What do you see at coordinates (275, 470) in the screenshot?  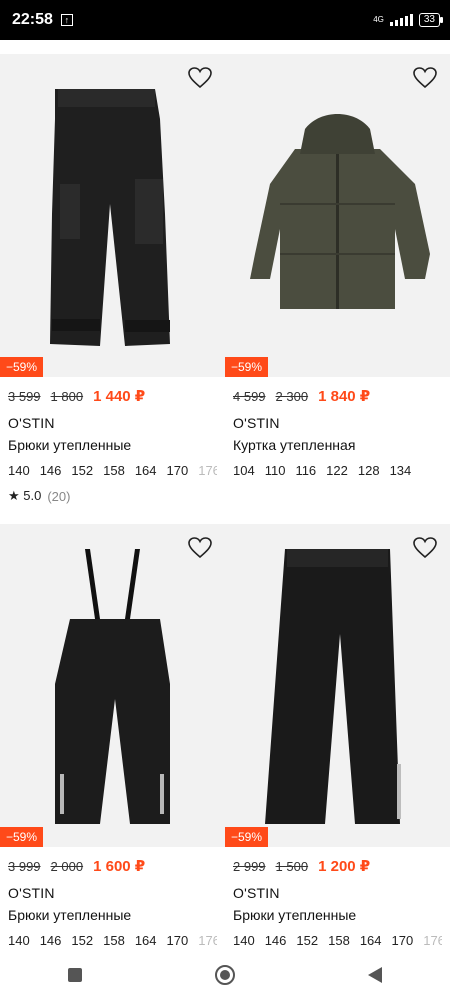 I see `size-item: 110` at bounding box center [275, 470].